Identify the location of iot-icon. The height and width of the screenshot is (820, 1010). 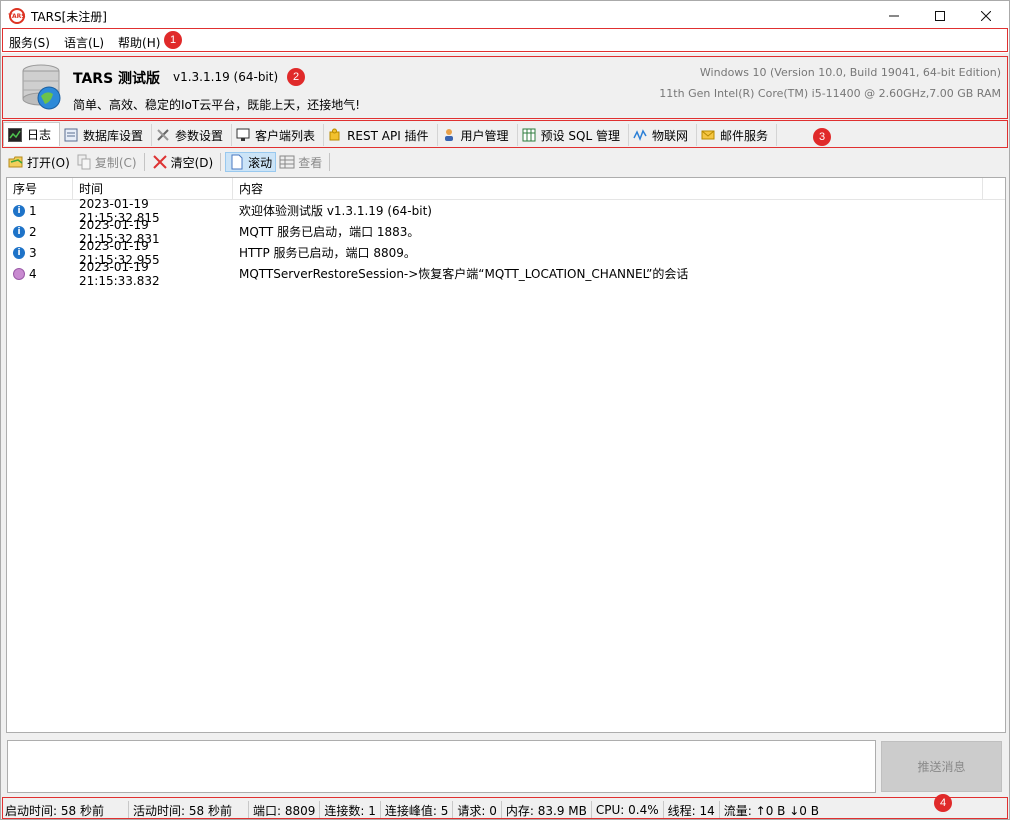
(640, 135).